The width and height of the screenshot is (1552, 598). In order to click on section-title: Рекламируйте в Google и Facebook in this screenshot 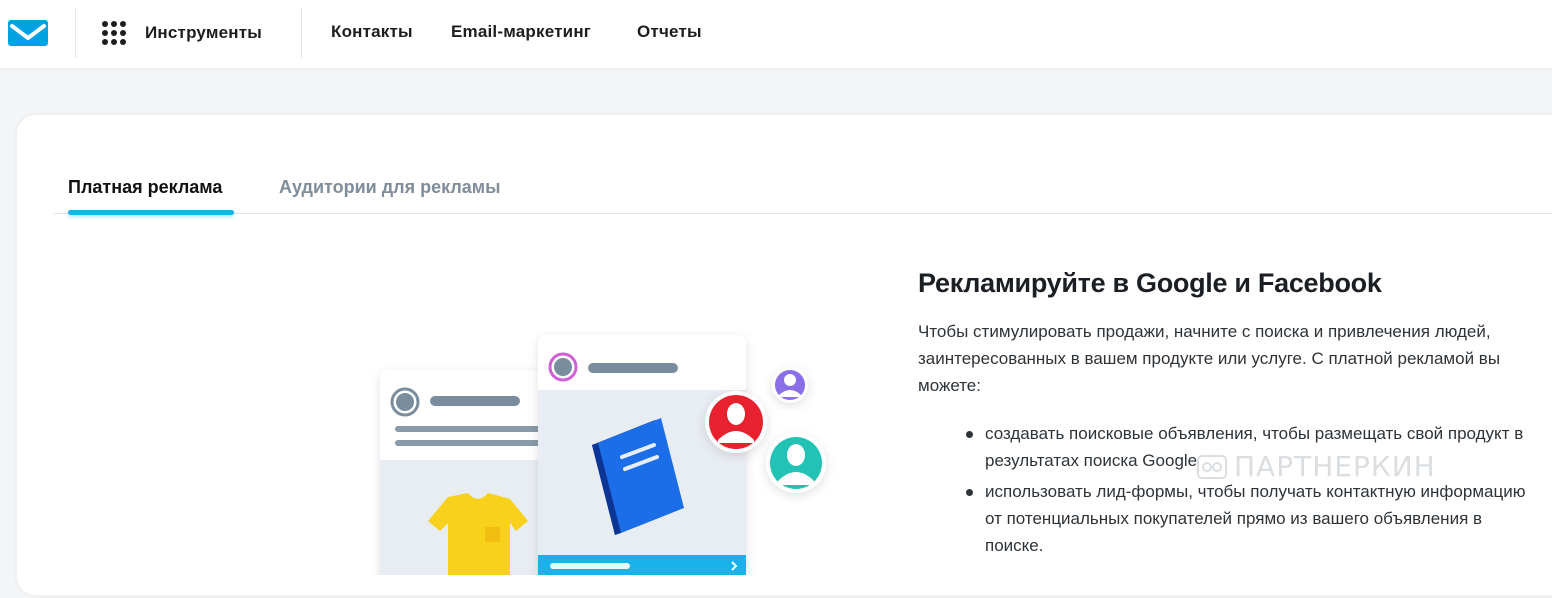, I will do `click(1150, 283)`.